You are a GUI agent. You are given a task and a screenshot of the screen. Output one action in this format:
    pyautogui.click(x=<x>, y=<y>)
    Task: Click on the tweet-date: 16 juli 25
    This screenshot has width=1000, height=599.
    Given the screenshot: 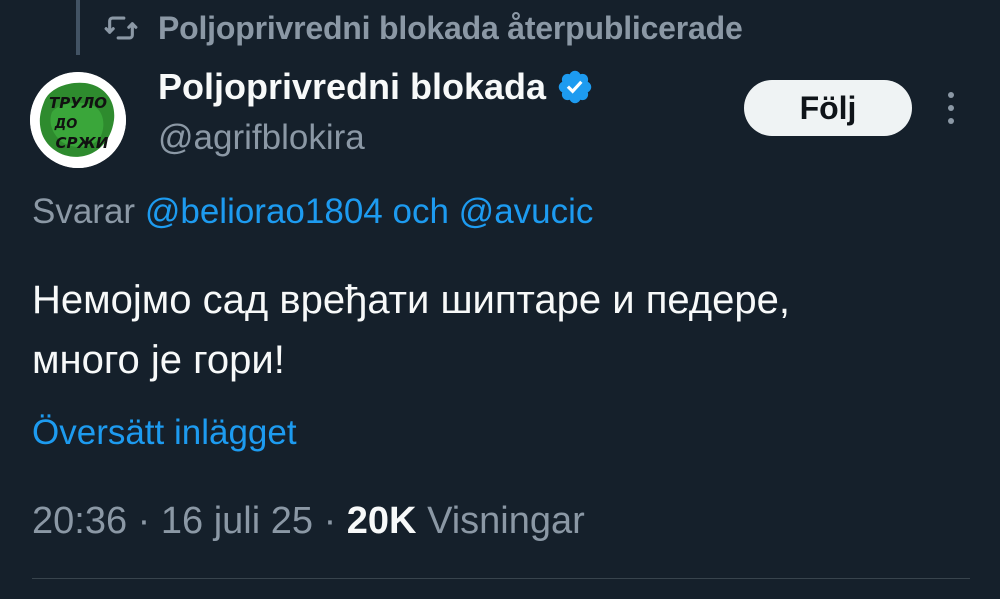 What is the action you would take?
    pyautogui.click(x=237, y=521)
    